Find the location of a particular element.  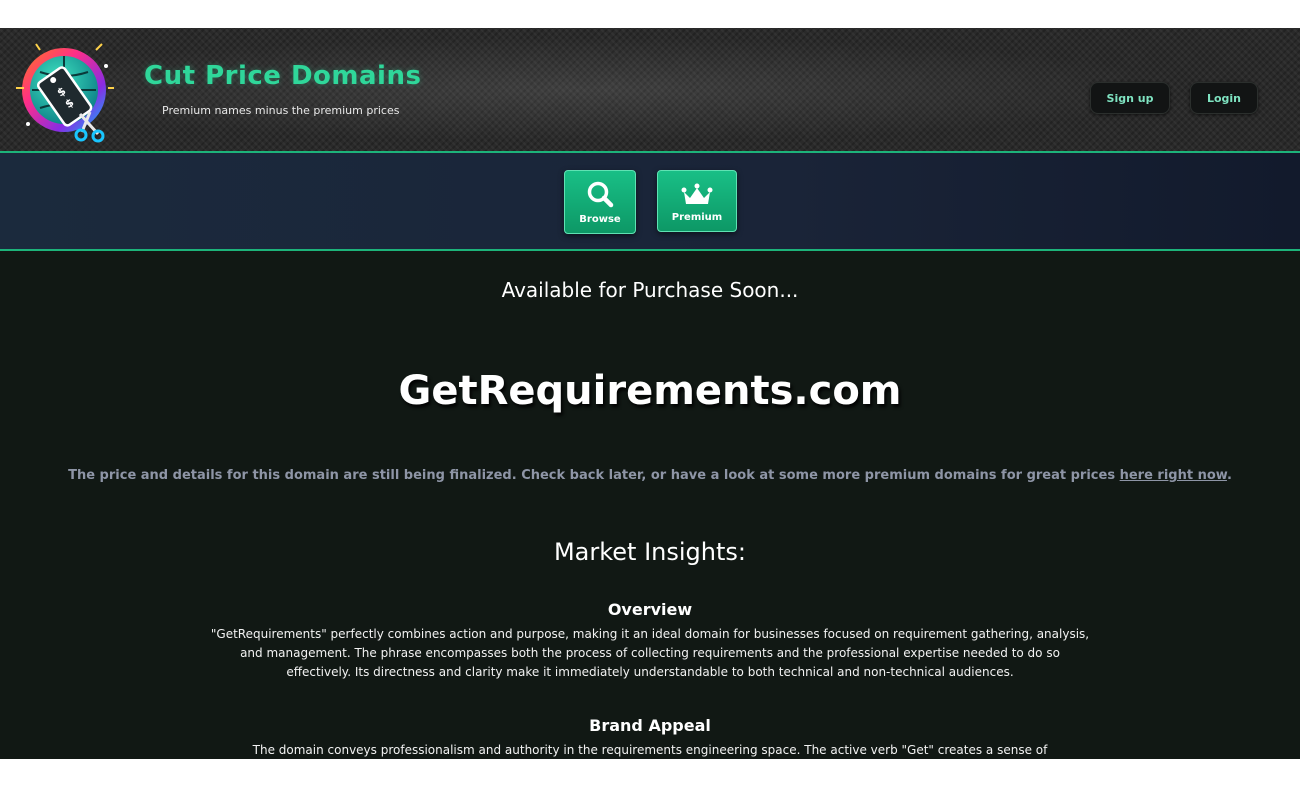

domain-name-title: GetRequirements.com is located at coordinates (650, 391).